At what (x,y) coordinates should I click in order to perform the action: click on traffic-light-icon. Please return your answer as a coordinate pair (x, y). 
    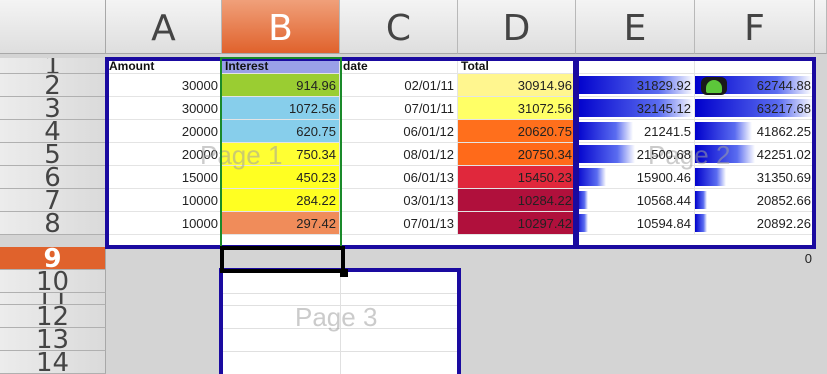
    Looking at the image, I should click on (714, 86).